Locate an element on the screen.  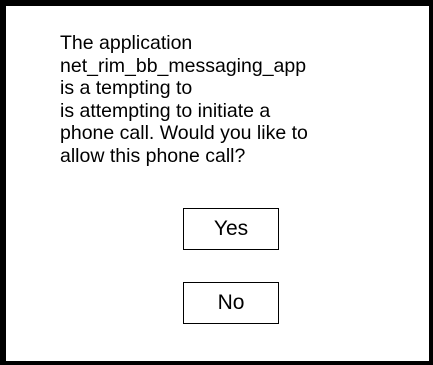
yes-button: Yes is located at coordinates (231, 229).